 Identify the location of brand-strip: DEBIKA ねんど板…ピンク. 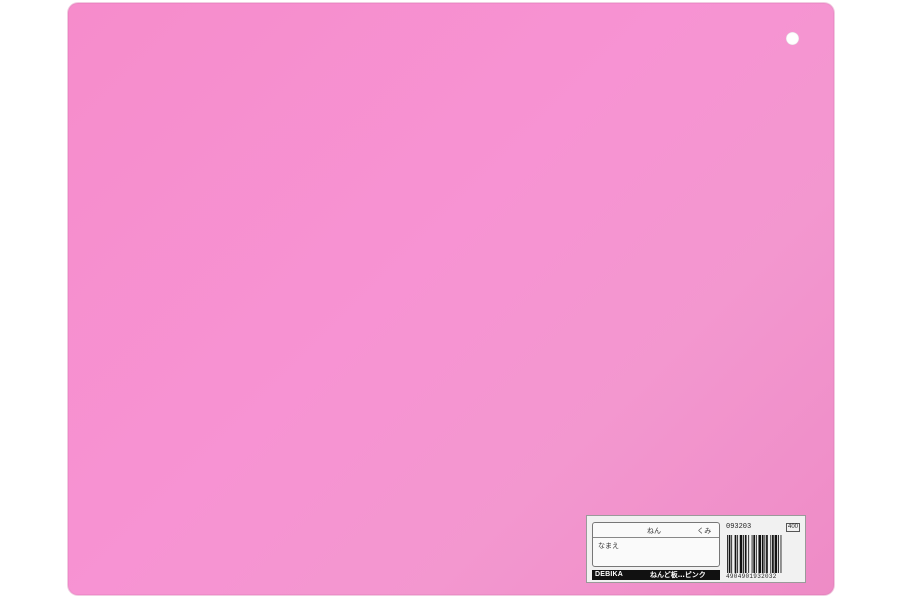
(656, 575).